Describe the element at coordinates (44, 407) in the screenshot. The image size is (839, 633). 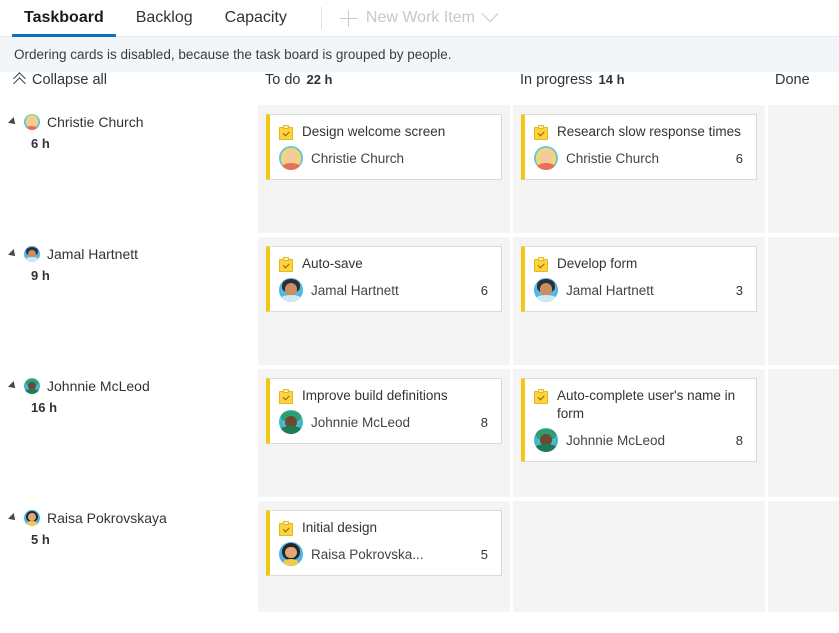
I see `person-hours: 16 h` at that location.